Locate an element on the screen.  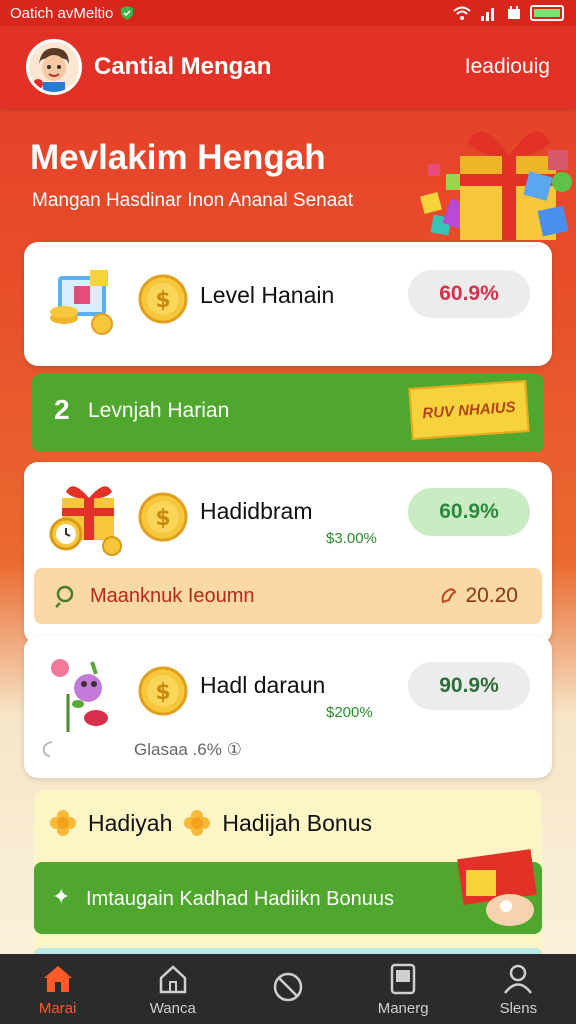
avatar is located at coordinates (54, 67).